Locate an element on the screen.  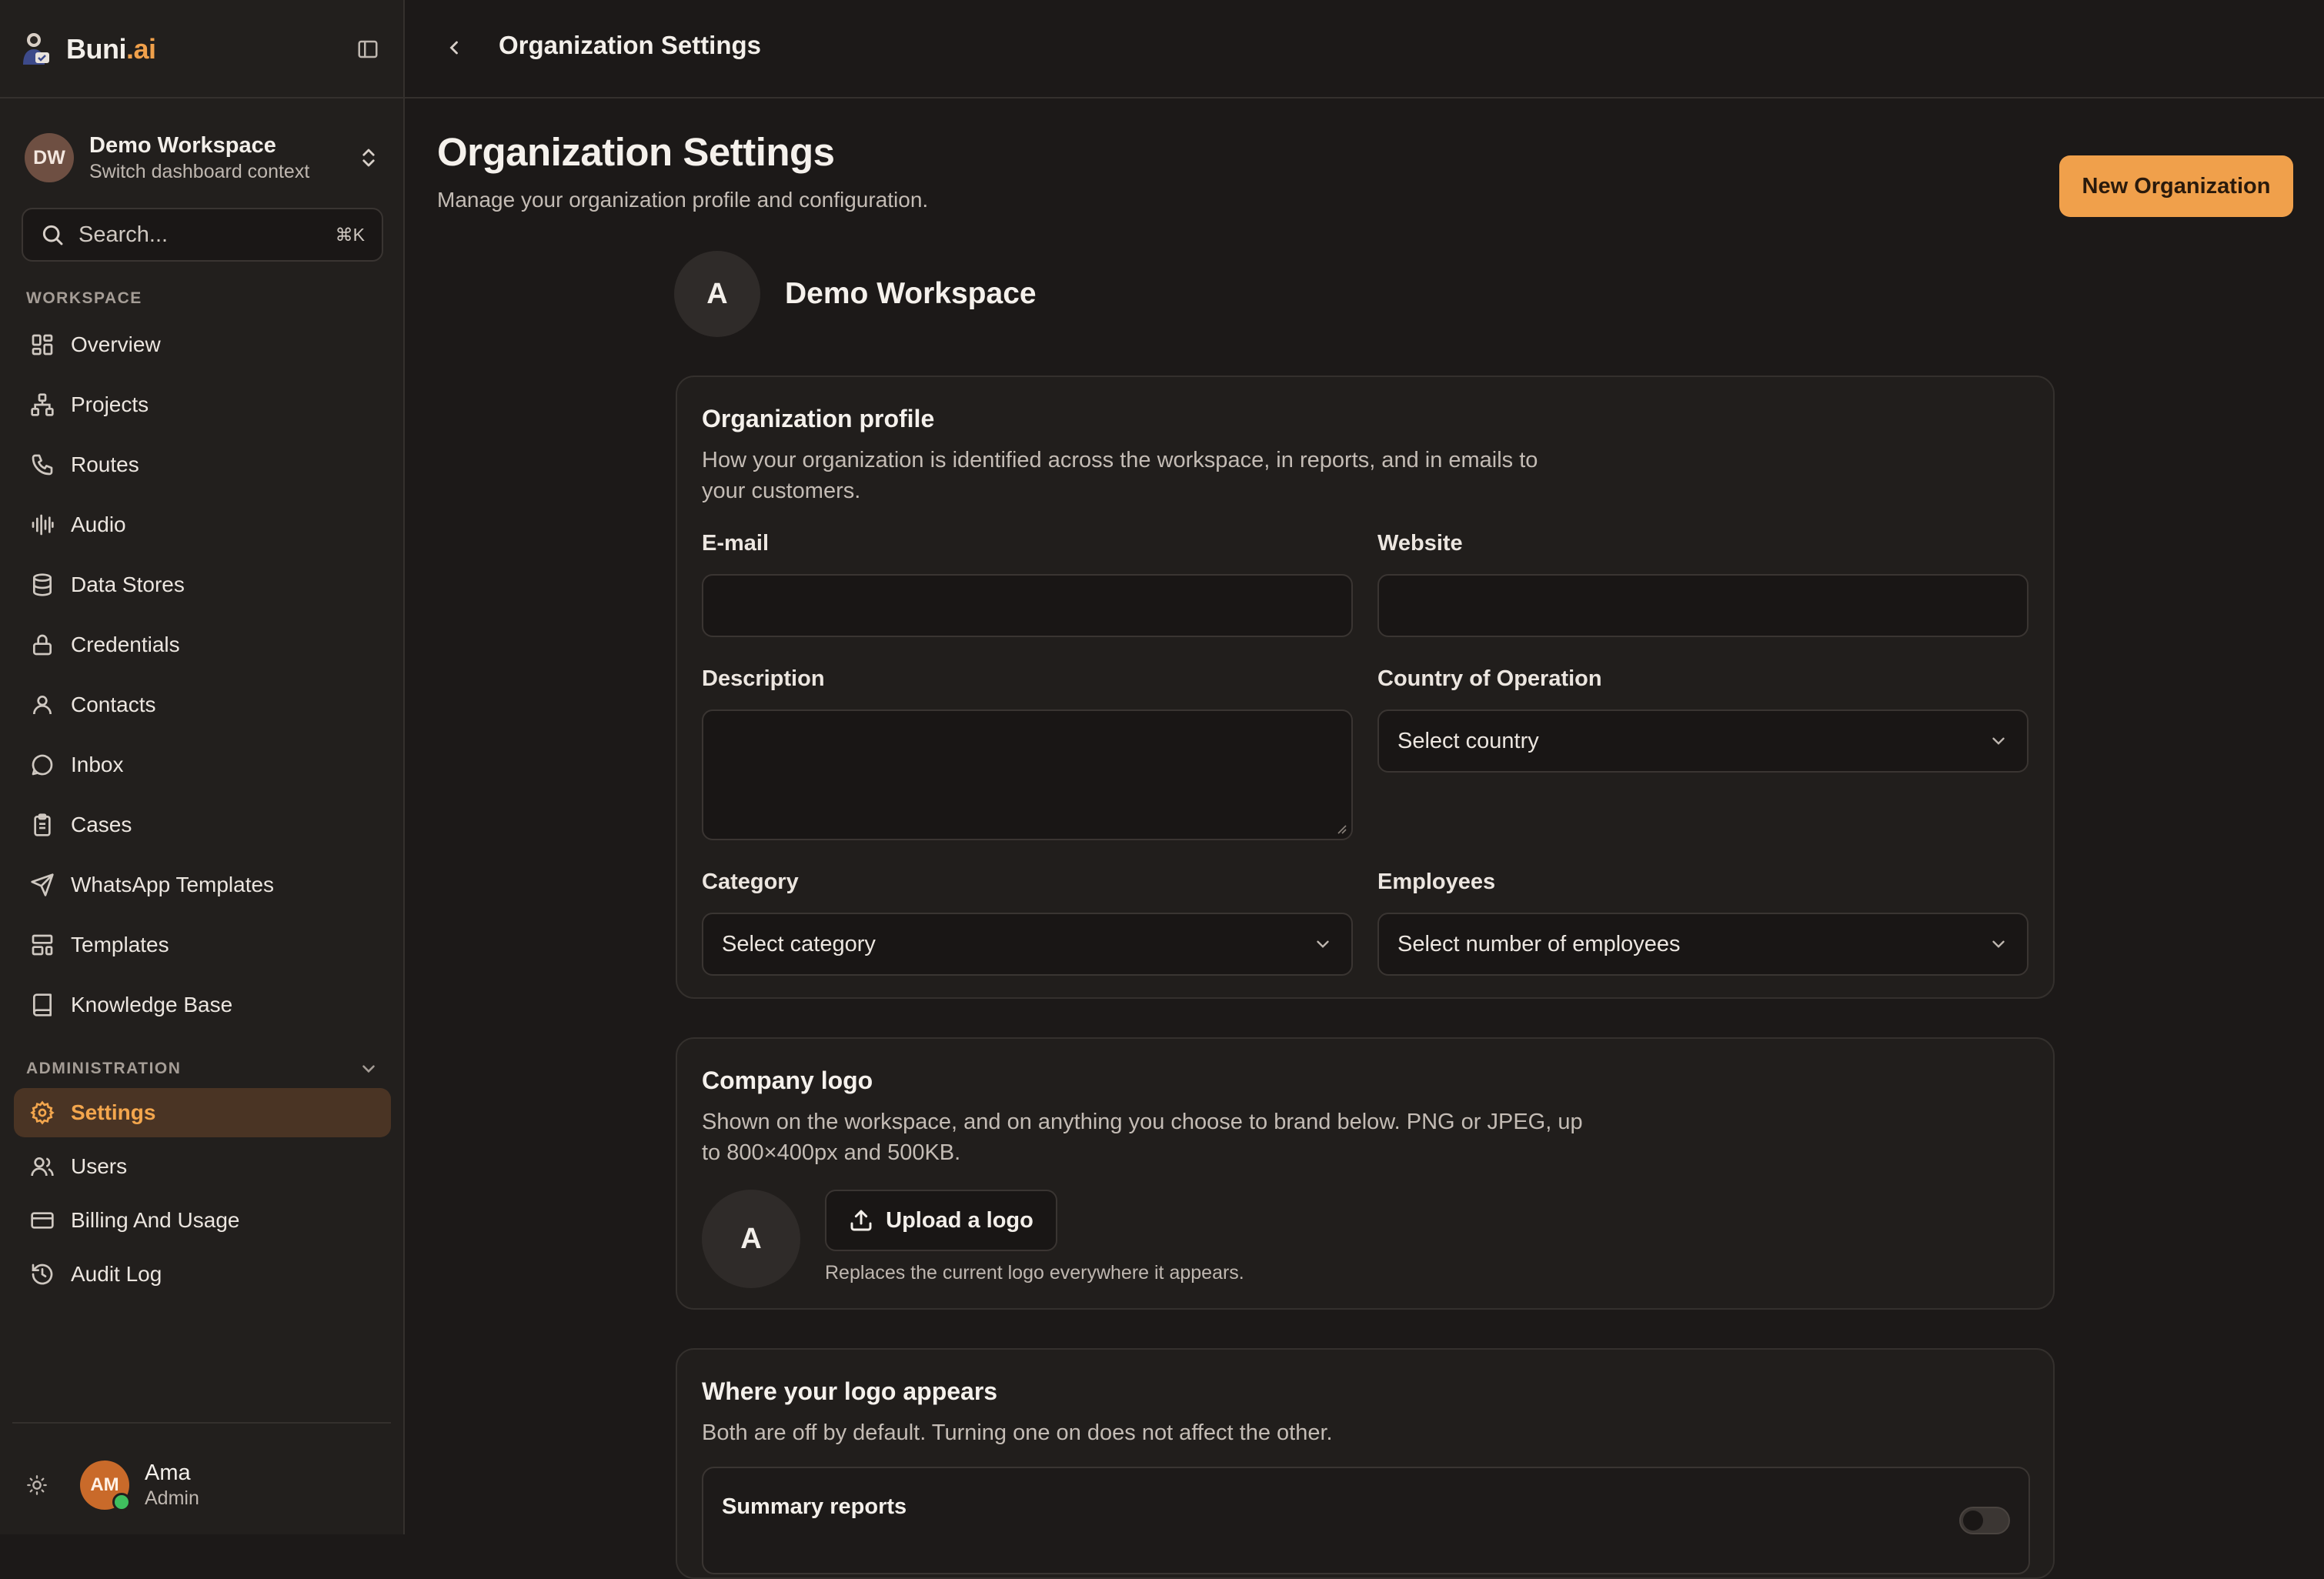
sidebar-item-routes: Routes is located at coordinates (202, 464).